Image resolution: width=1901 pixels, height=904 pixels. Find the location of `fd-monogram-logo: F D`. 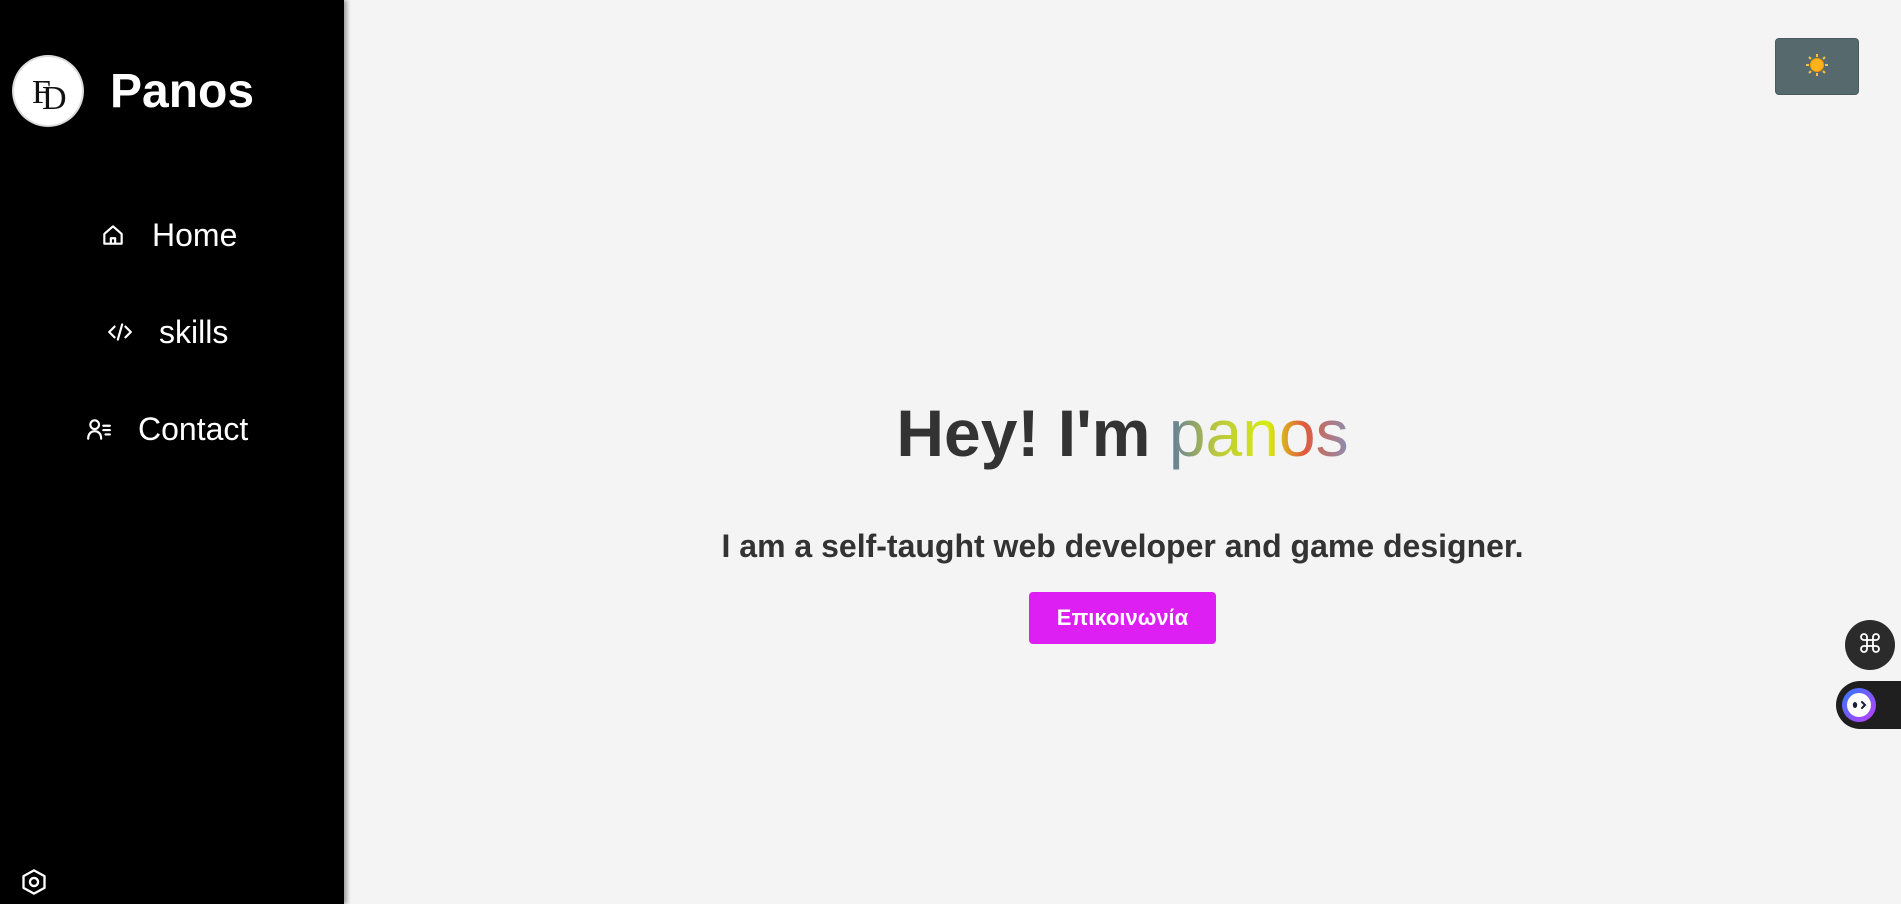

fd-monogram-logo: F D is located at coordinates (48, 91).